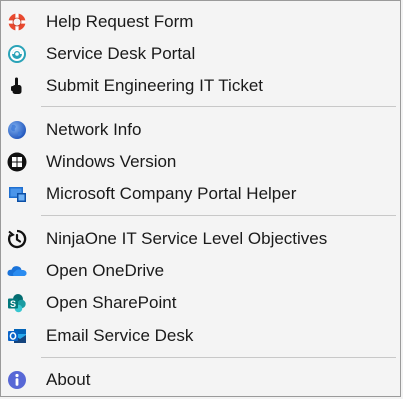  What do you see at coordinates (17, 130) in the screenshot?
I see `globe-icon` at bounding box center [17, 130].